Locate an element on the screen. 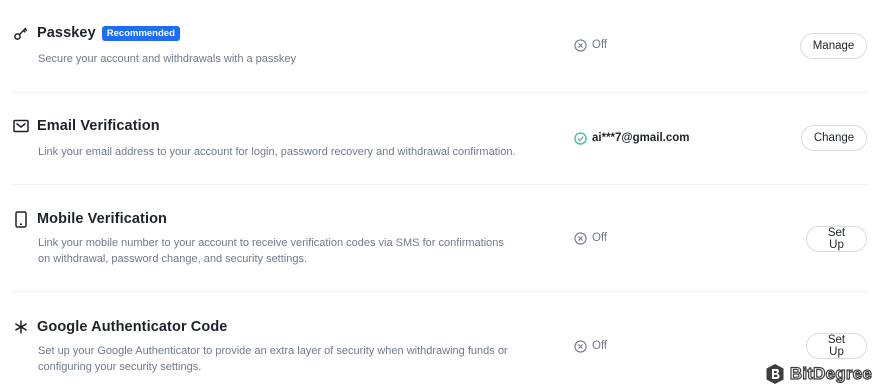 The height and width of the screenshot is (391, 880). phone-icon is located at coordinates (21, 219).